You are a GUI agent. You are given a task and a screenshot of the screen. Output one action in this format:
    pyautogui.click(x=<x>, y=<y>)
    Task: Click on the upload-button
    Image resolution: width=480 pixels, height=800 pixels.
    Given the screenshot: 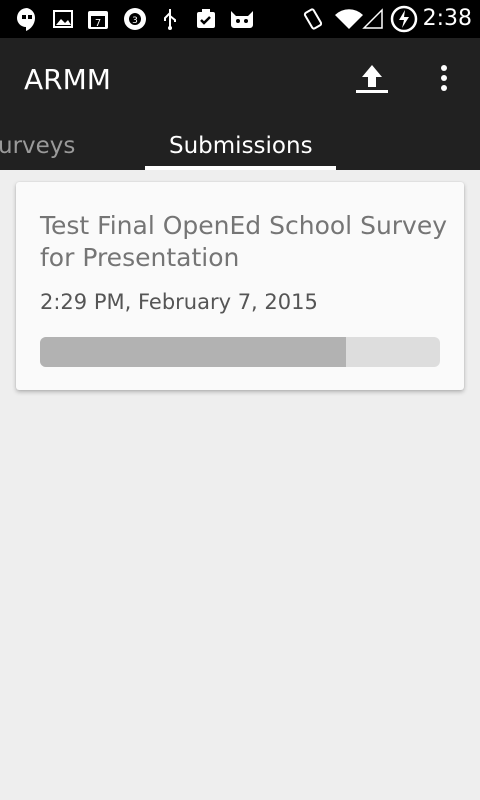 What is the action you would take?
    pyautogui.click(x=372, y=80)
    